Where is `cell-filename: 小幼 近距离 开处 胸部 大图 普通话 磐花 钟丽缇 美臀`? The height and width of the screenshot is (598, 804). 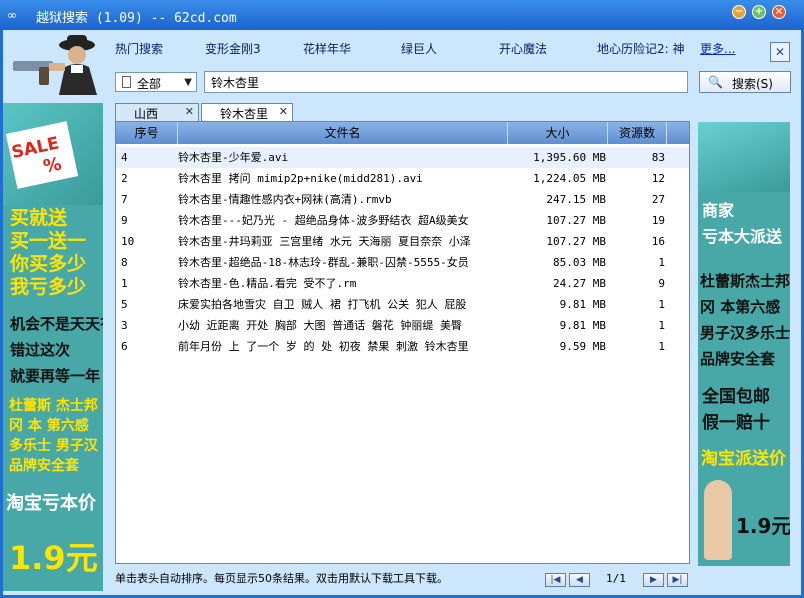
cell-filename: 小幼 近距离 开处 胸部 大图 普通话 磐花 钟丽缇 美臀 is located at coordinates (320, 325).